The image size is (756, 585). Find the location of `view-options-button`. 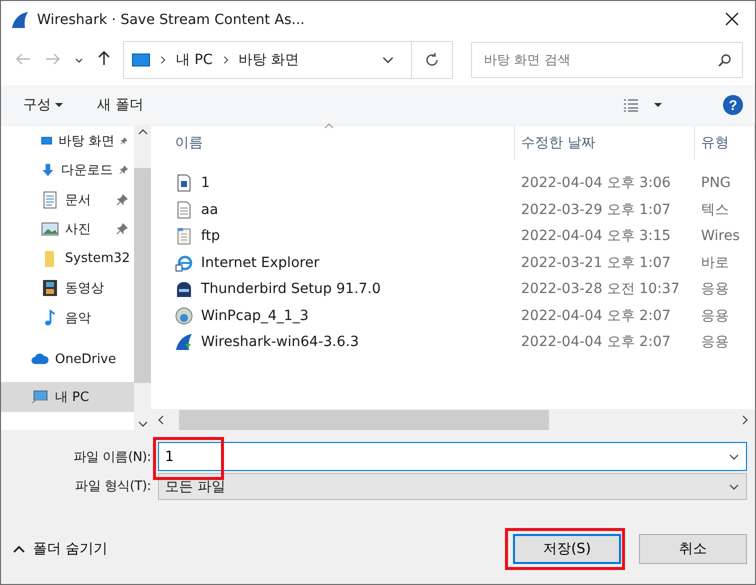

view-options-button is located at coordinates (643, 105).